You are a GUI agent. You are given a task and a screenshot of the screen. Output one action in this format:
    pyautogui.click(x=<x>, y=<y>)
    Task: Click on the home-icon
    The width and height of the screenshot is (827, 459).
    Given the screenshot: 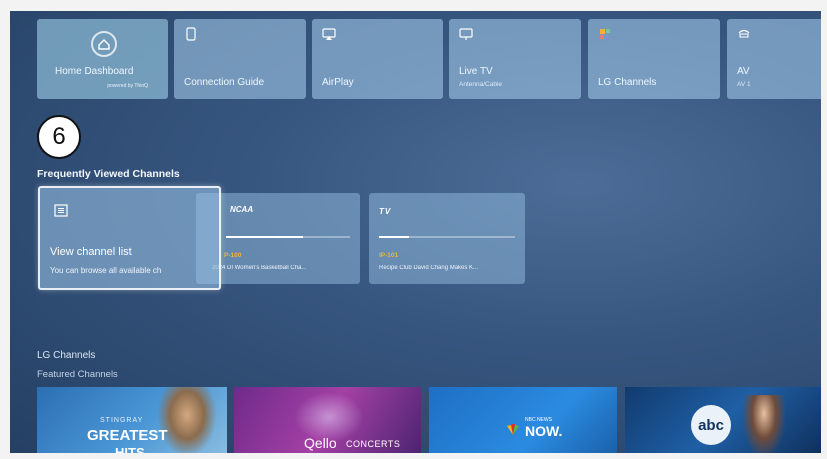 What is the action you would take?
    pyautogui.click(x=104, y=44)
    